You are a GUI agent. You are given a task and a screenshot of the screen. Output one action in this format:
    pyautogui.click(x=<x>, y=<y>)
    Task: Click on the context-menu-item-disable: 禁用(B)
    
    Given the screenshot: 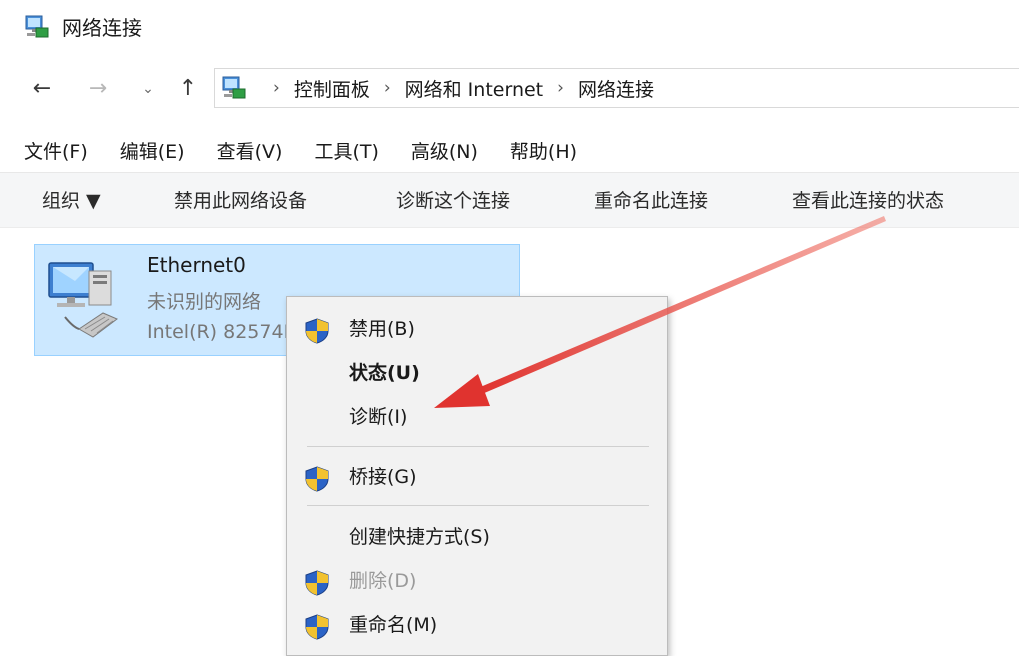 What is the action you would take?
    pyautogui.click(x=477, y=329)
    